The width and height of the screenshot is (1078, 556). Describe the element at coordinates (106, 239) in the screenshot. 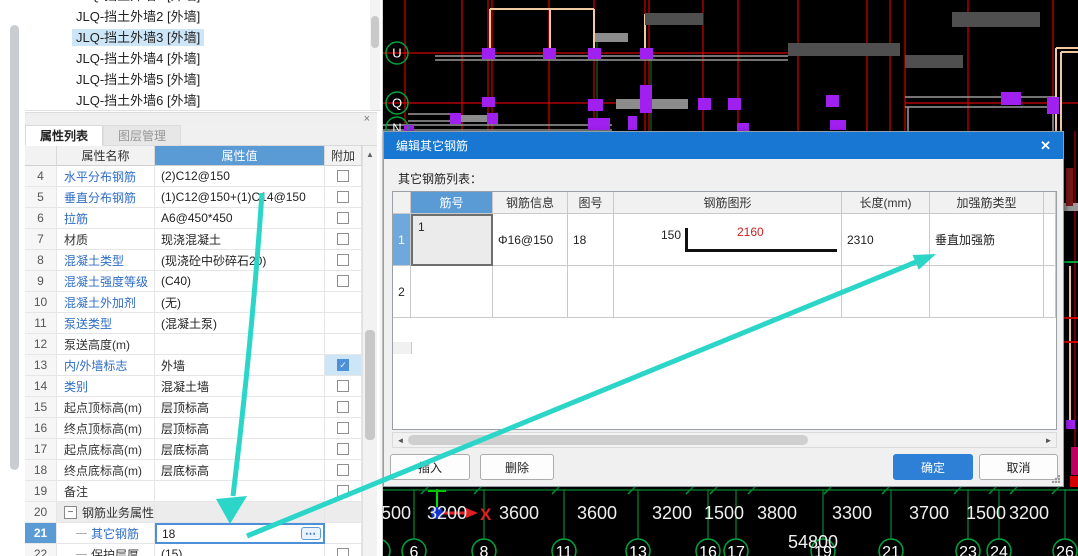

I see `property-name-cell: 材质` at that location.